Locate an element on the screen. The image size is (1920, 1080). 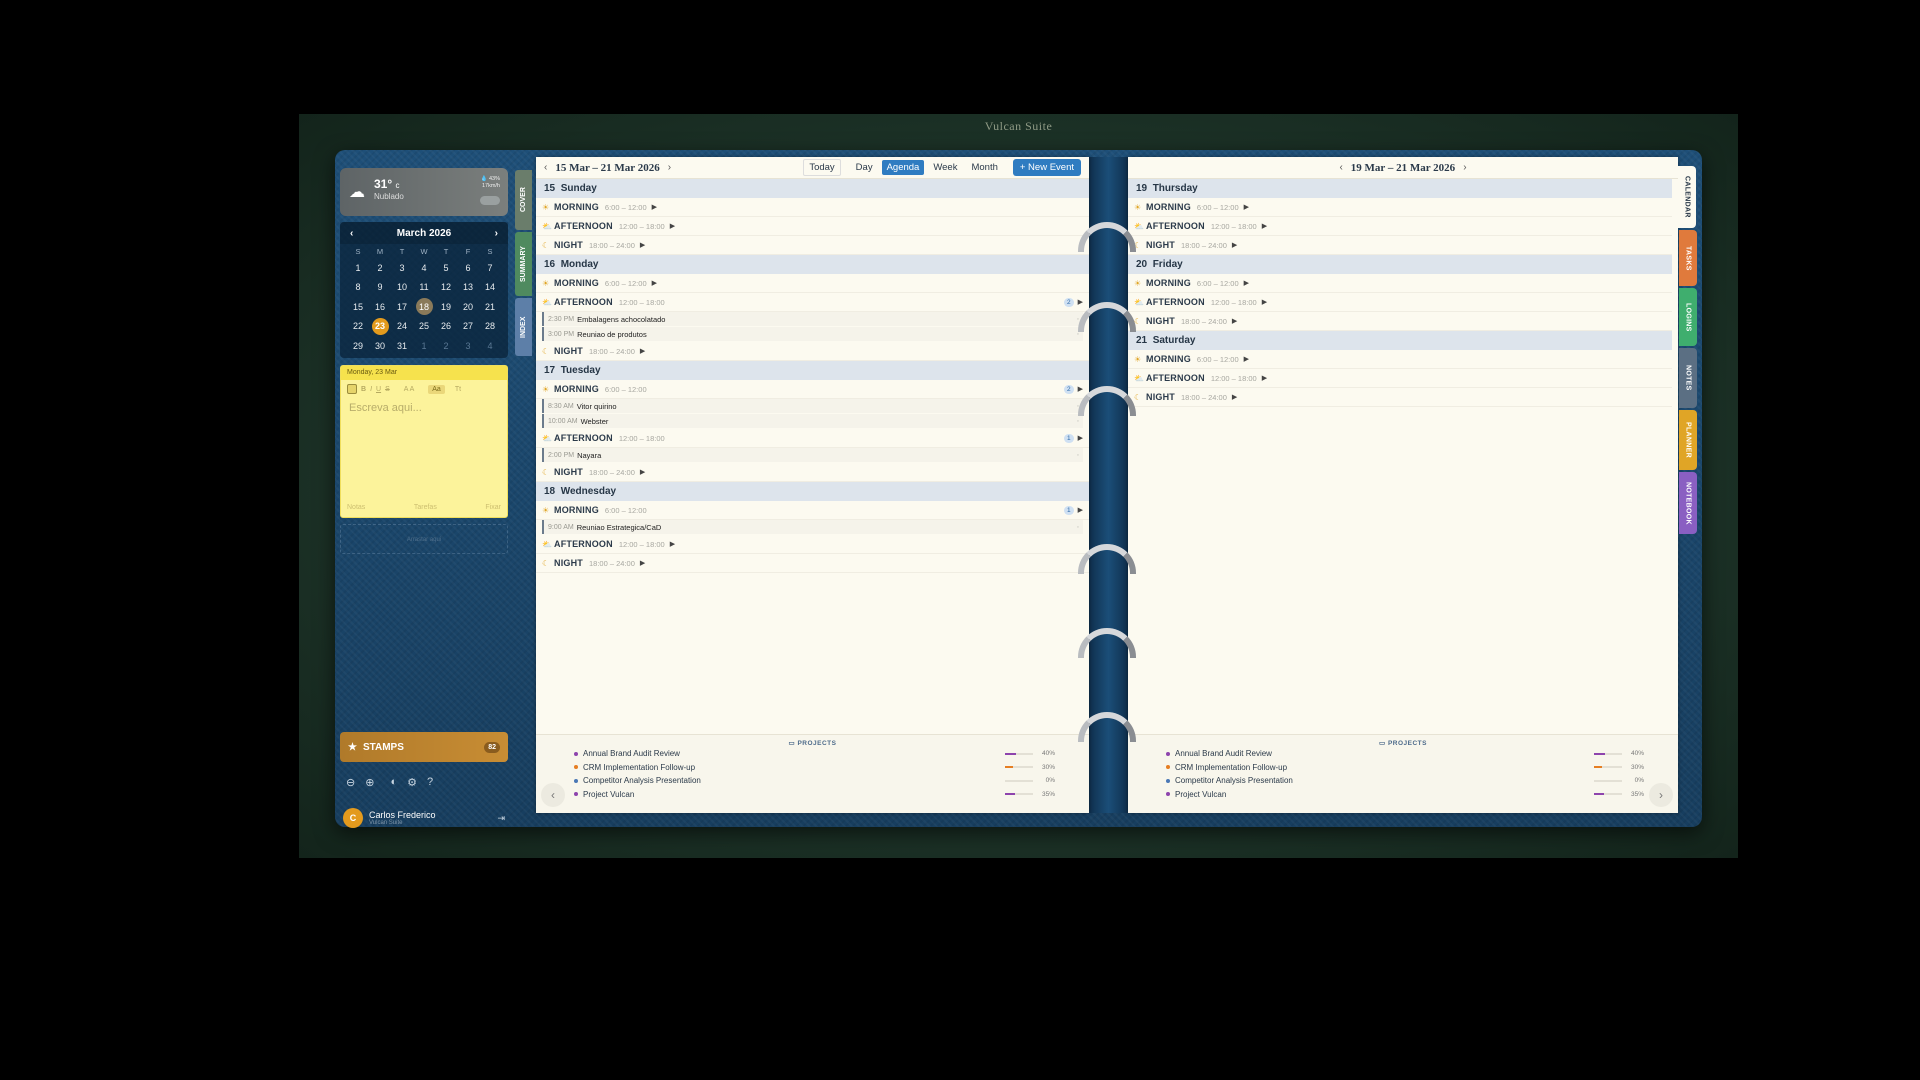
calendar-day: 19 is located at coordinates (446, 307).